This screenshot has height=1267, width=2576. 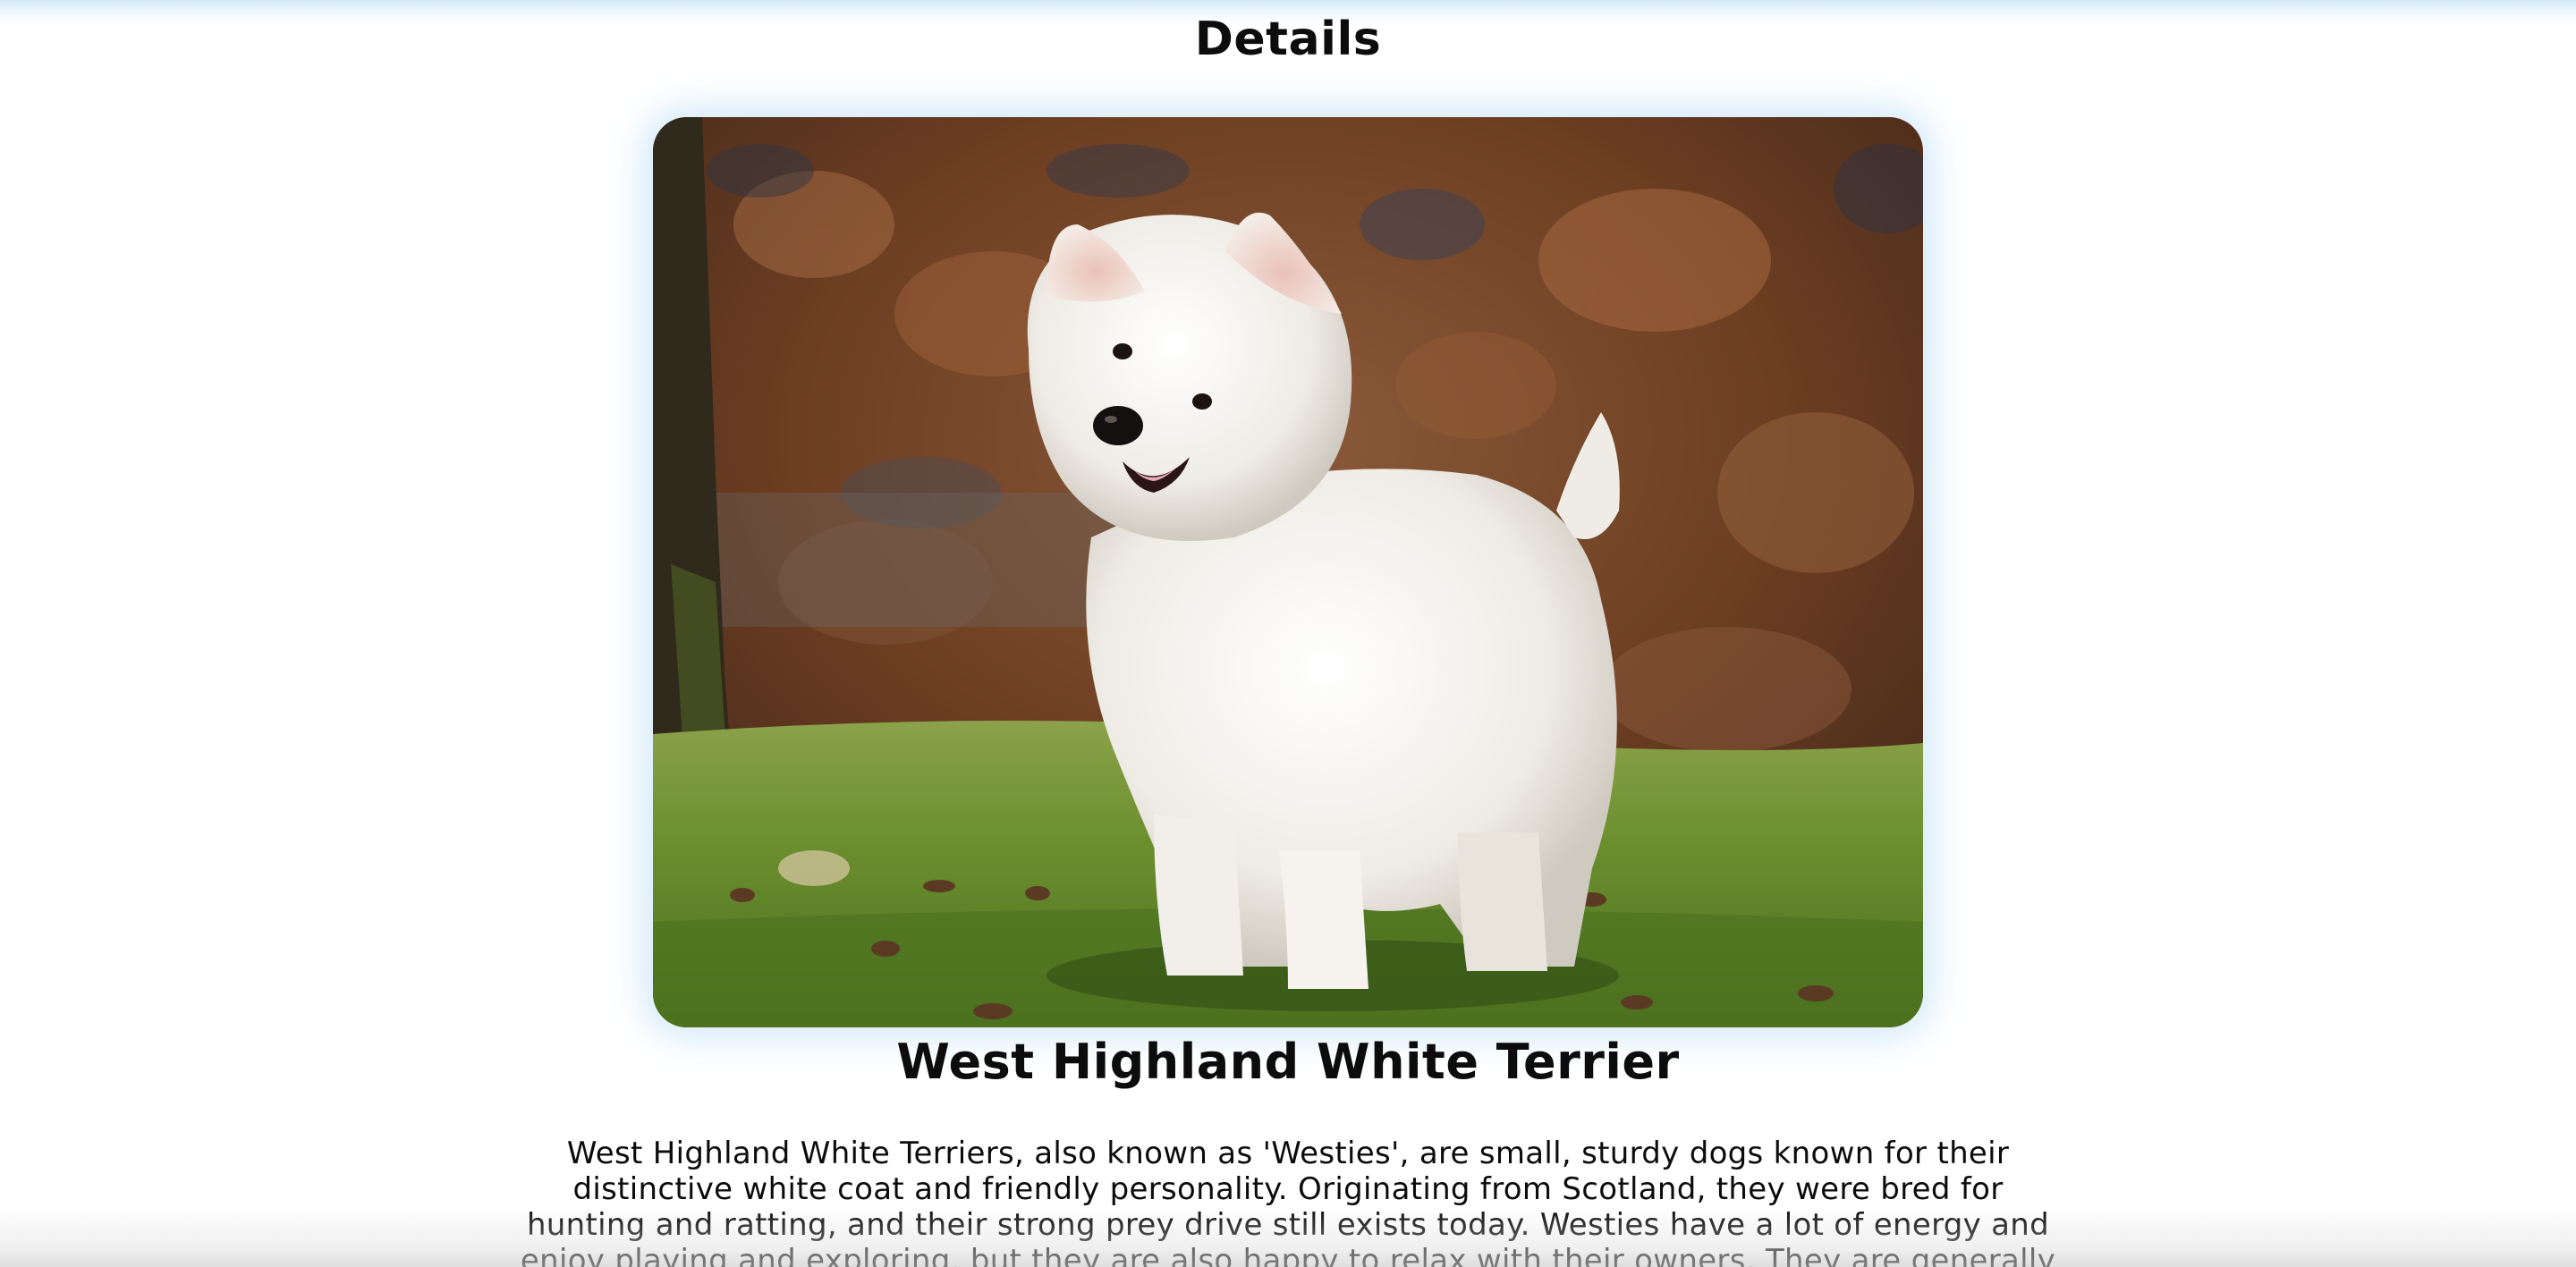 What do you see at coordinates (1288, 39) in the screenshot?
I see `page-title: Details` at bounding box center [1288, 39].